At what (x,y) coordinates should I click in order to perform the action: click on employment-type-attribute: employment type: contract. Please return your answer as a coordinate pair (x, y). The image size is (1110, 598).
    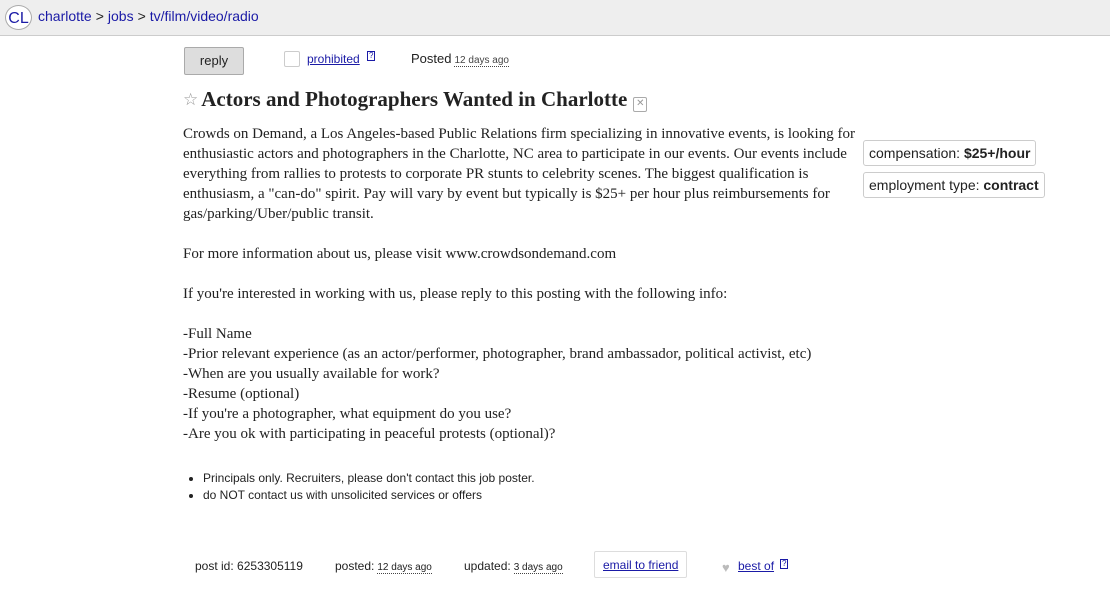
    Looking at the image, I should click on (954, 185).